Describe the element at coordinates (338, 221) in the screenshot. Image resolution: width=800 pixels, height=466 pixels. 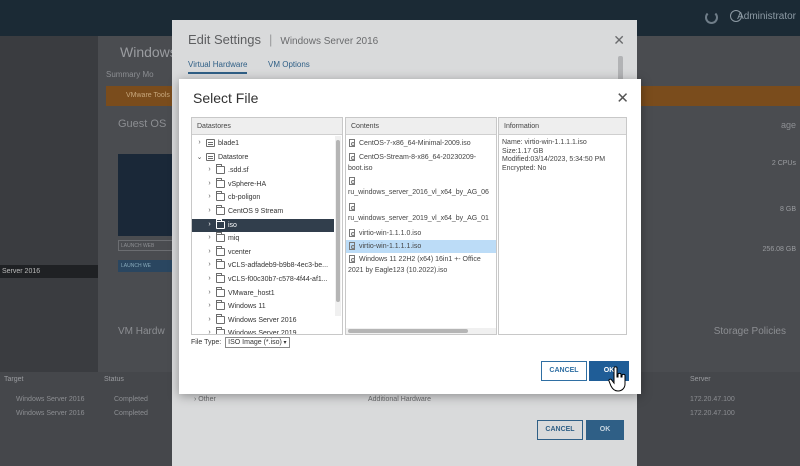
I see `datastores-scroll-thumb` at that location.